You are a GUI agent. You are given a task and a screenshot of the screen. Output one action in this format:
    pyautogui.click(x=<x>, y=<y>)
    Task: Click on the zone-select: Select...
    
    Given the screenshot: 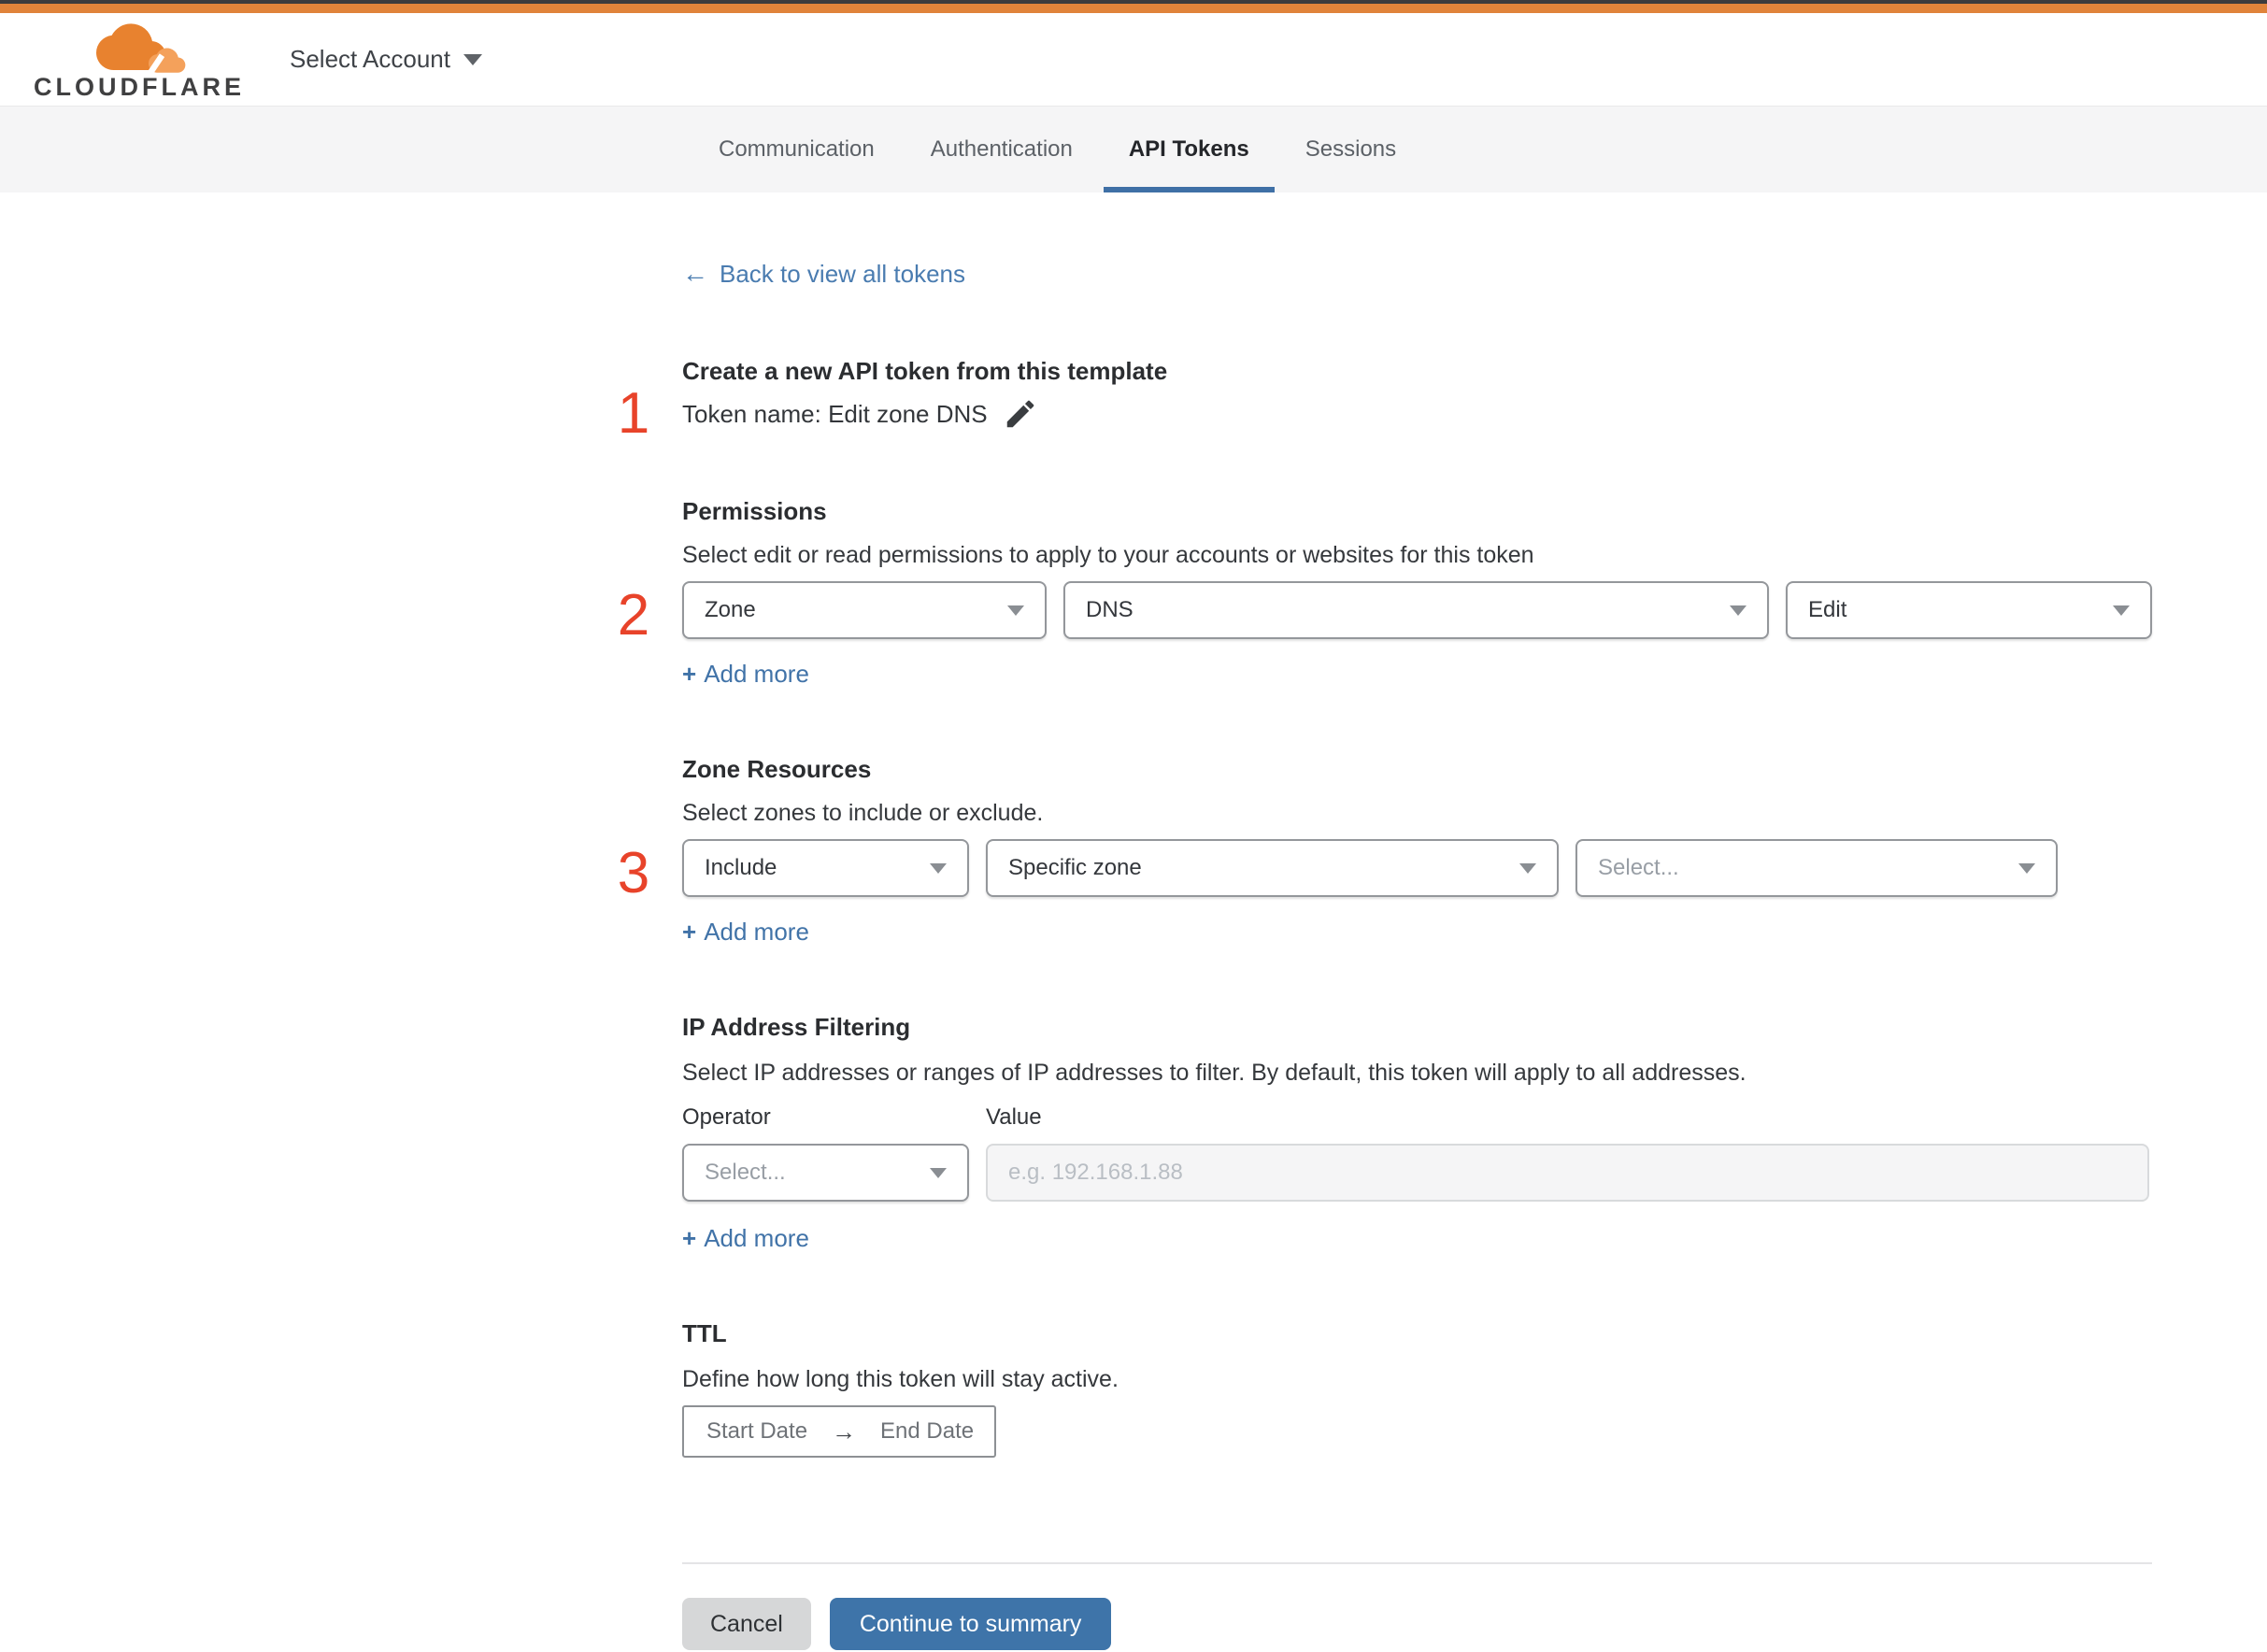 What is the action you would take?
    pyautogui.click(x=1817, y=868)
    